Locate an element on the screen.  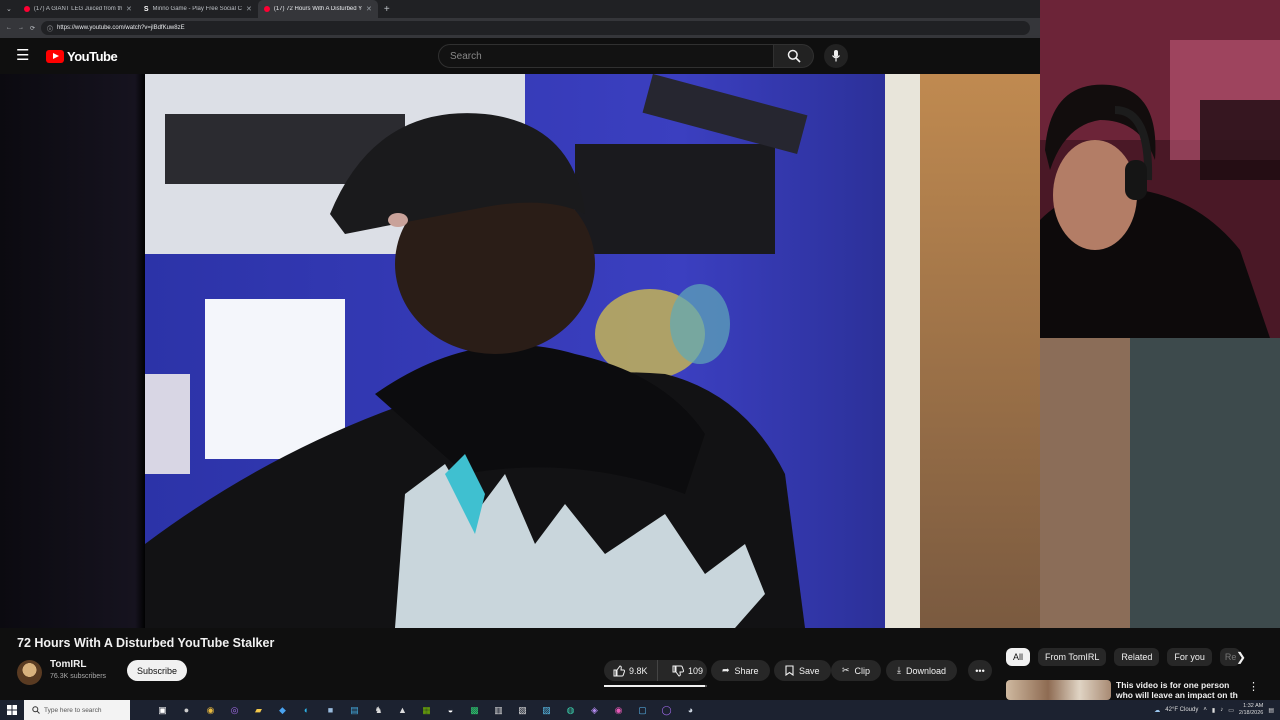
browser-tab-active: (17) 72 Hours With A Disturbed Yo ✕ is located at coordinates (317, 9).